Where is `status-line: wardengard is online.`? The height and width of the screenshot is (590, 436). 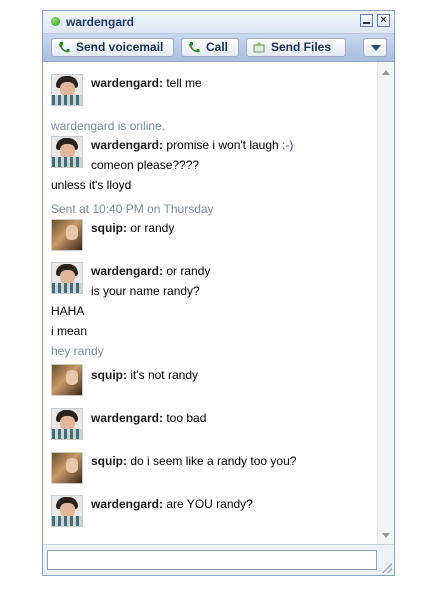
status-line: wardengard is online. is located at coordinates (108, 126).